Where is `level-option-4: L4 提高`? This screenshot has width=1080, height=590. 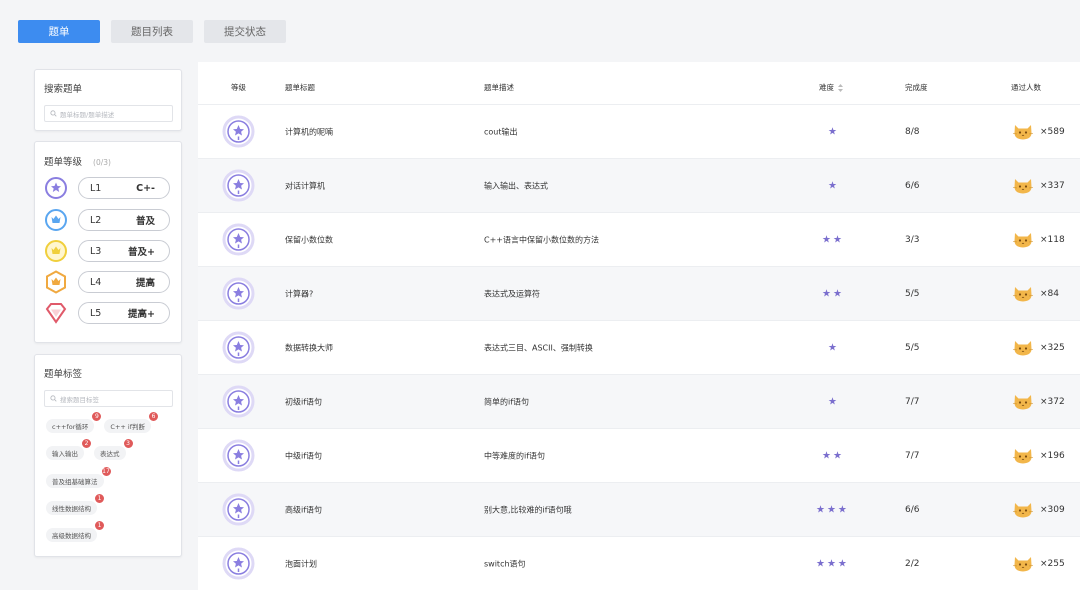
level-option-4: L4 提高 is located at coordinates (107, 282).